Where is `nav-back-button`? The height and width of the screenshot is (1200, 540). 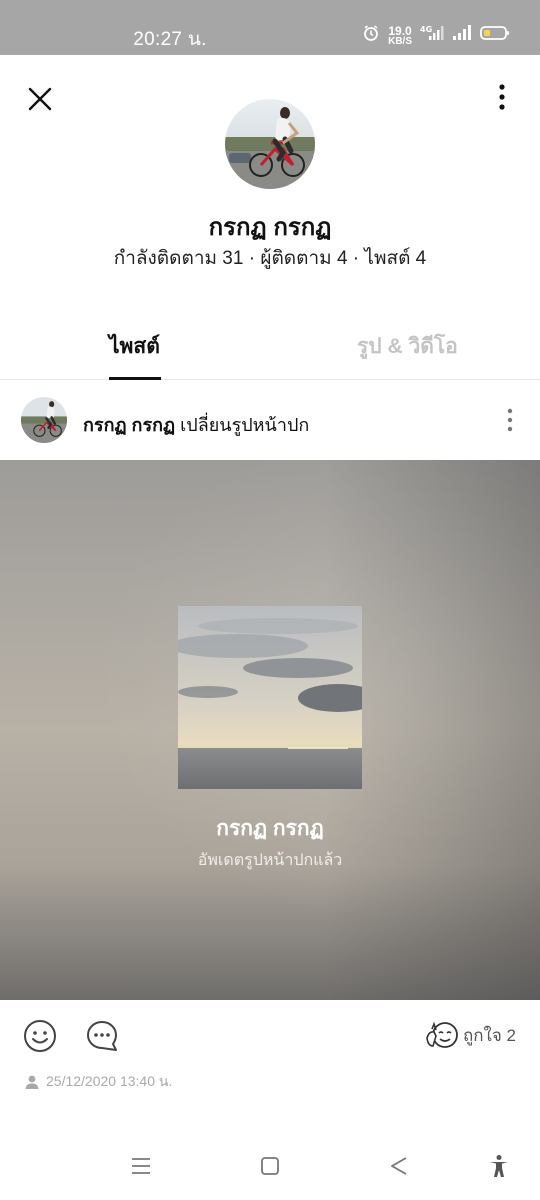 nav-back-button is located at coordinates (399, 1166).